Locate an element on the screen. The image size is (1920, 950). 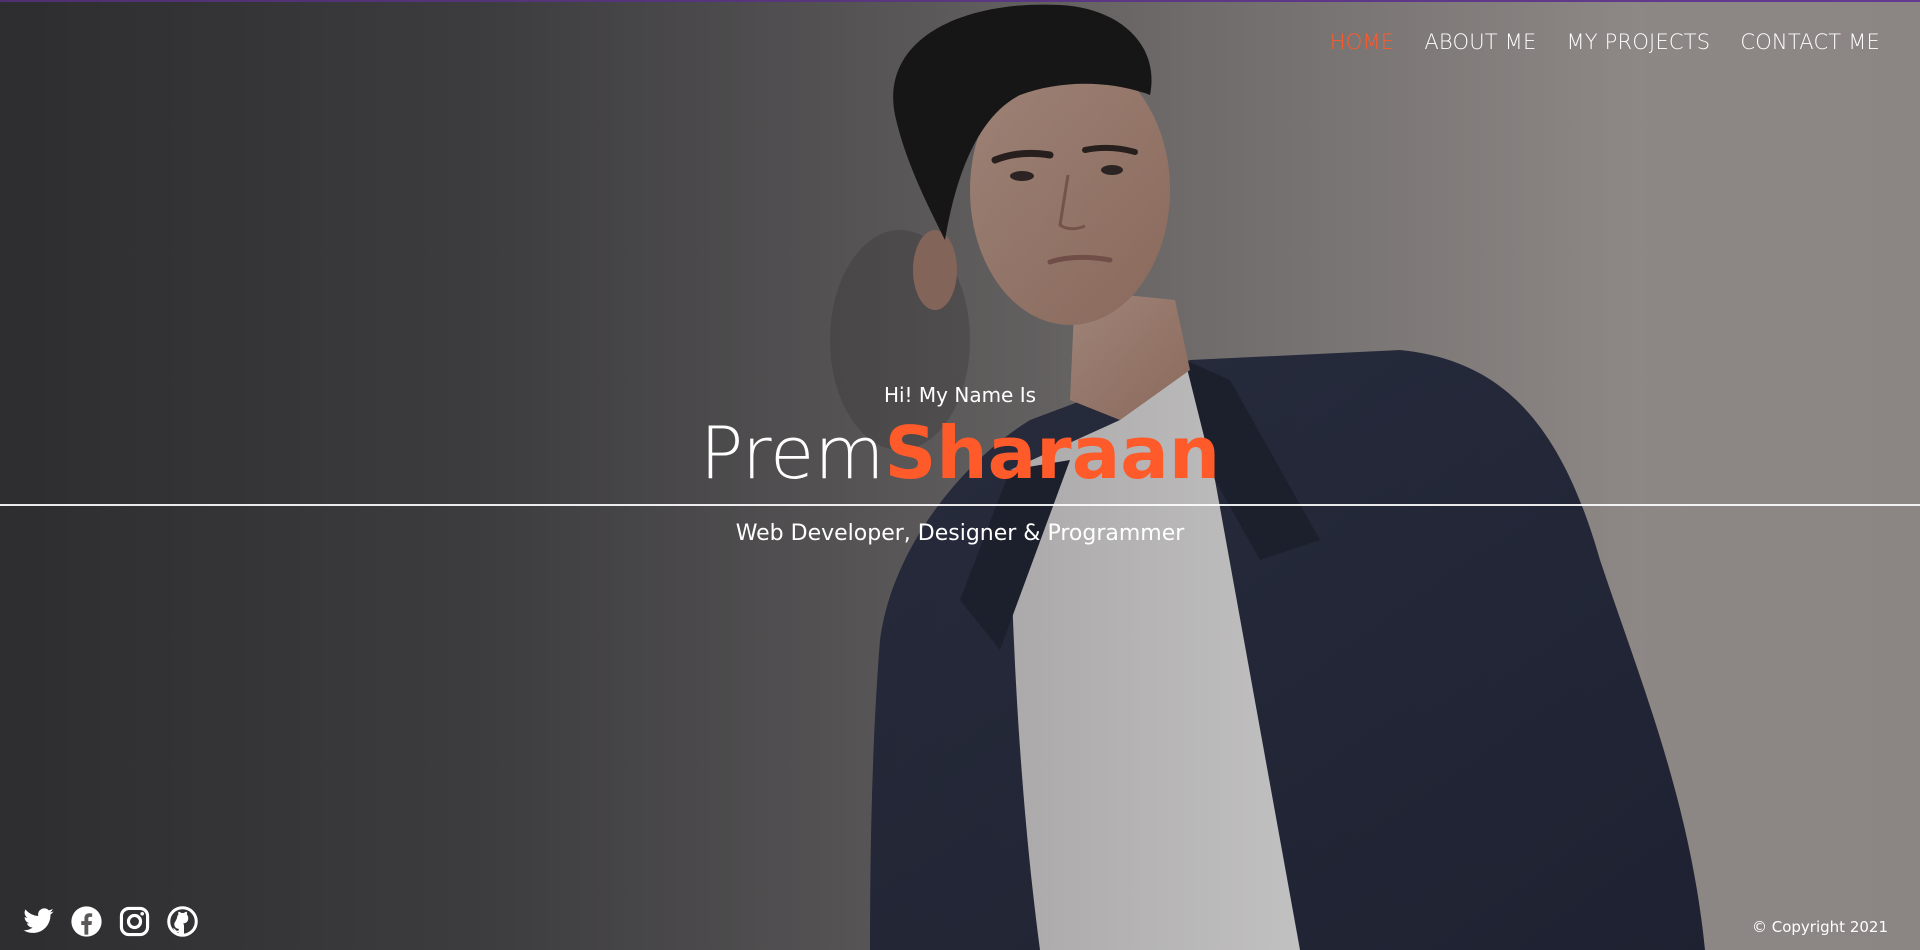
hero-tagline: Web Developer, Designer & Programmer is located at coordinates (960, 533).